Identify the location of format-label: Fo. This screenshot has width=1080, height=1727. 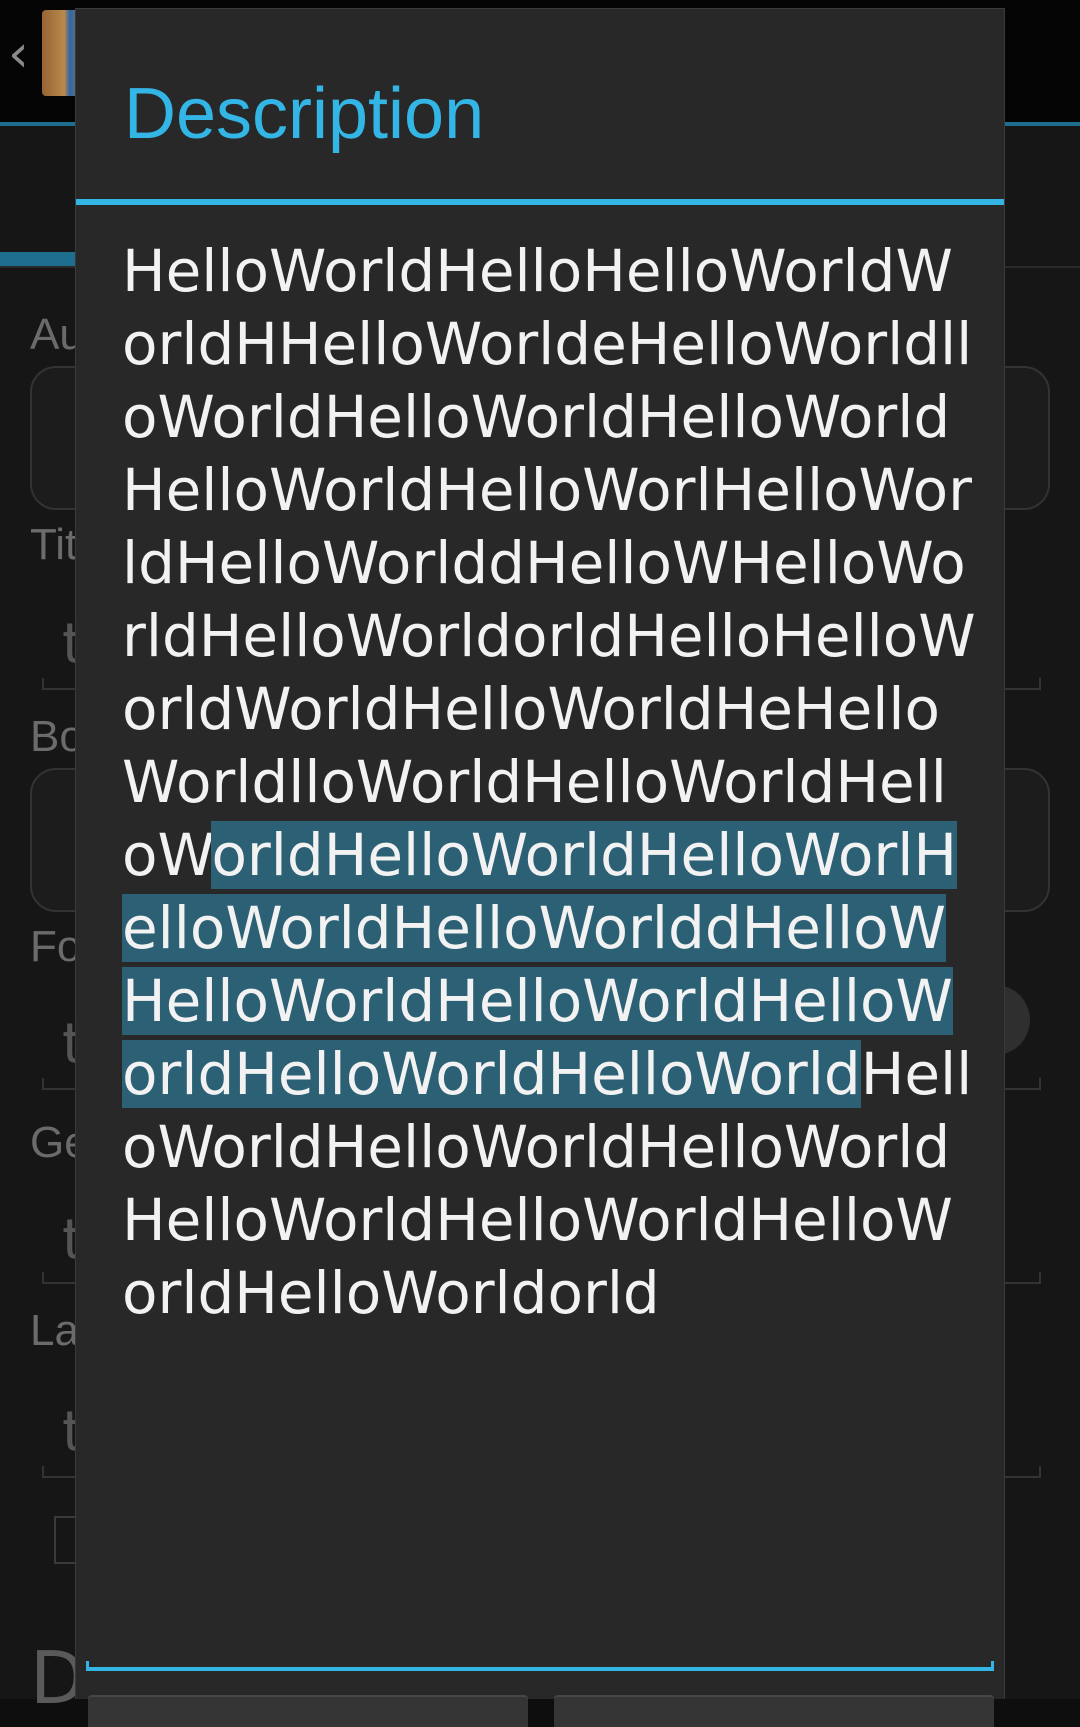
(56, 946).